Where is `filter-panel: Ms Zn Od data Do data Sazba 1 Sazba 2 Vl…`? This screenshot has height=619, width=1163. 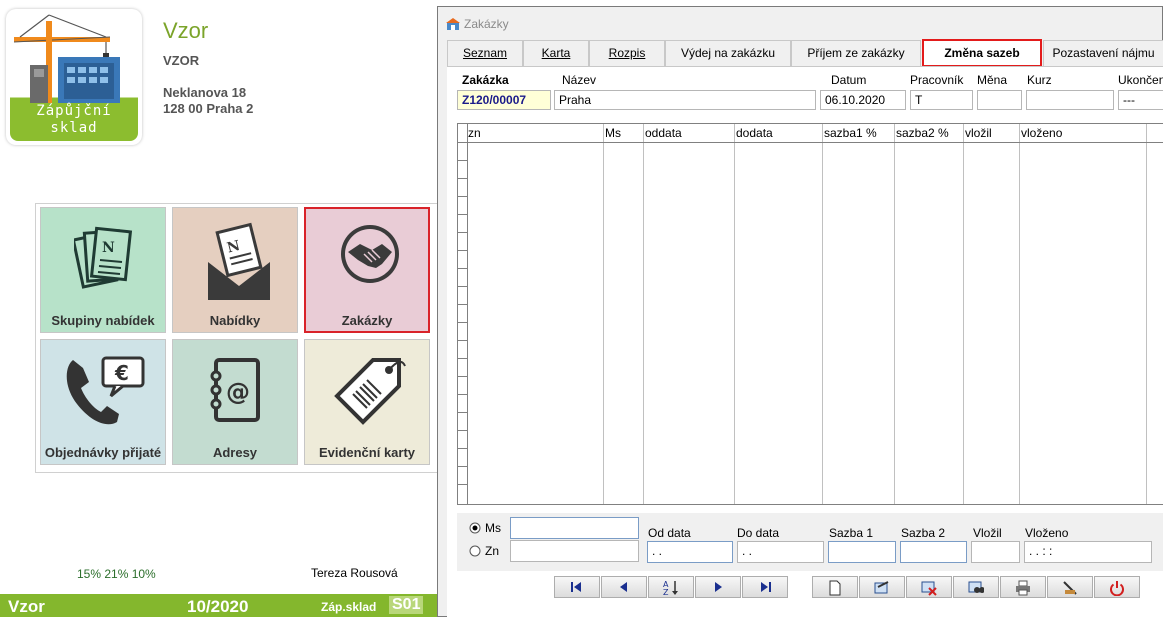 filter-panel: Ms Zn Od data Do data Sazba 1 Sazba 2 Vl… is located at coordinates (810, 542).